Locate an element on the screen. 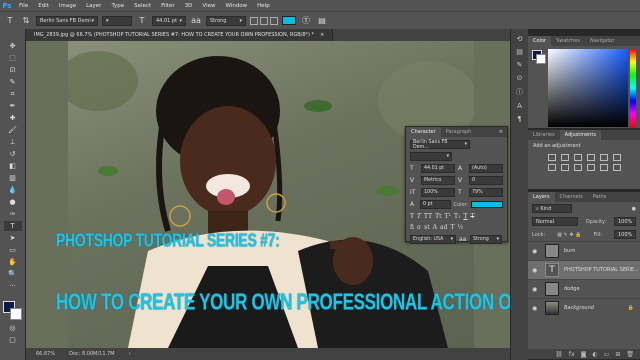 The width and height of the screenshot is (640, 360). add-mask-icon: ◙ is located at coordinates (584, 354).